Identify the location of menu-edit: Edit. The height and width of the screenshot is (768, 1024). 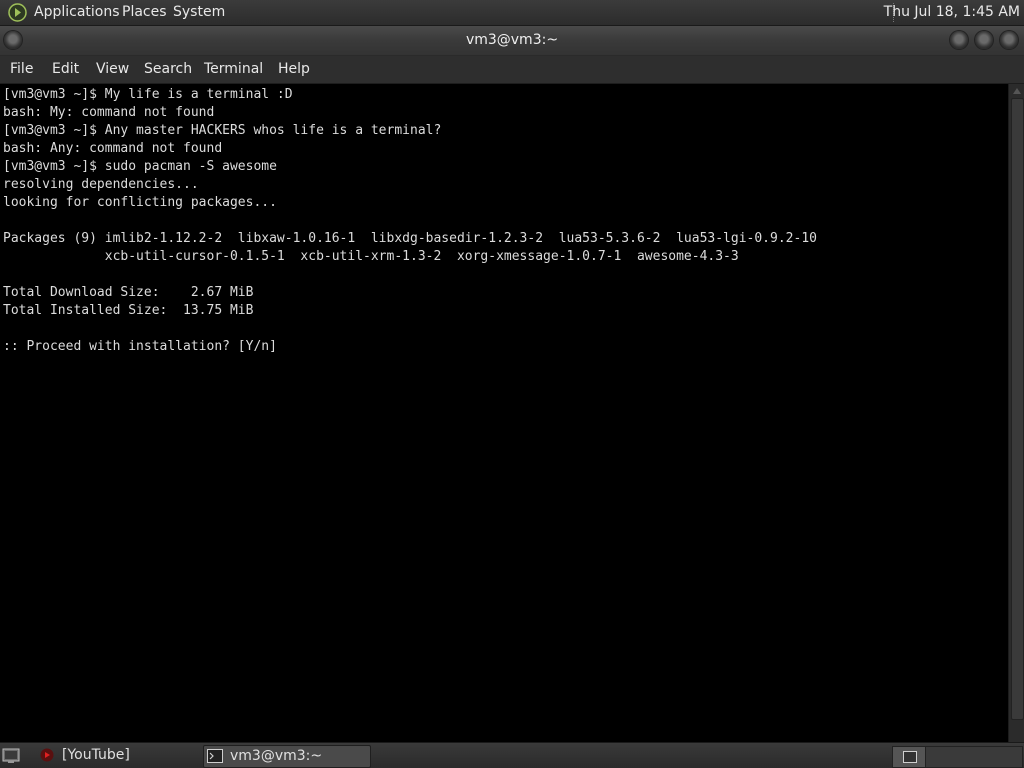
(65, 69).